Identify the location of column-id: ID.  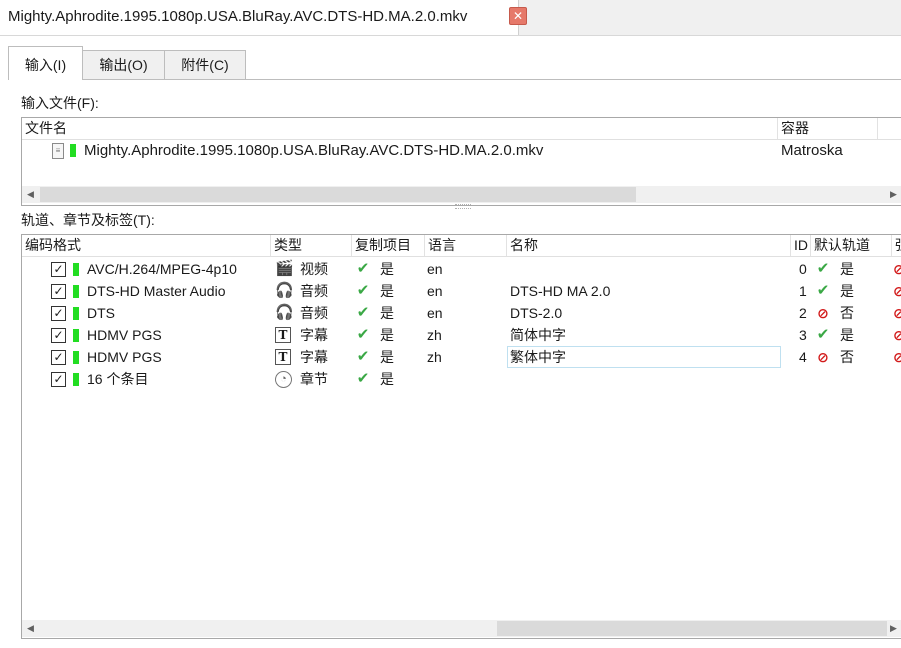
(801, 245).